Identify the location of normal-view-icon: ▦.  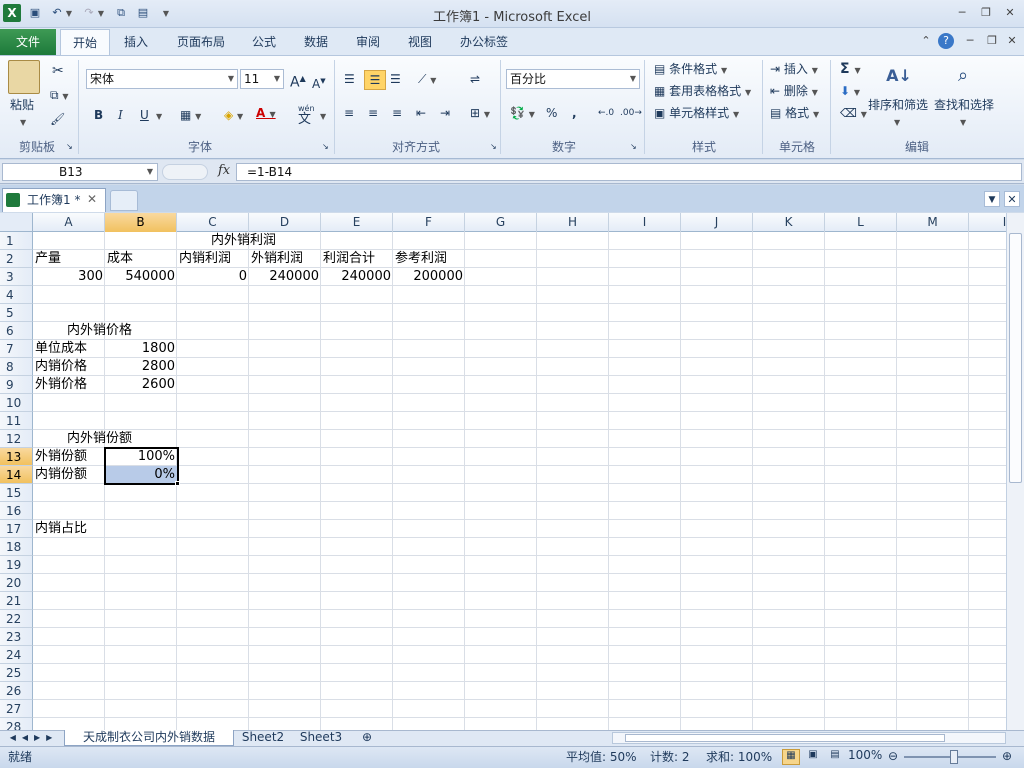
(791, 757).